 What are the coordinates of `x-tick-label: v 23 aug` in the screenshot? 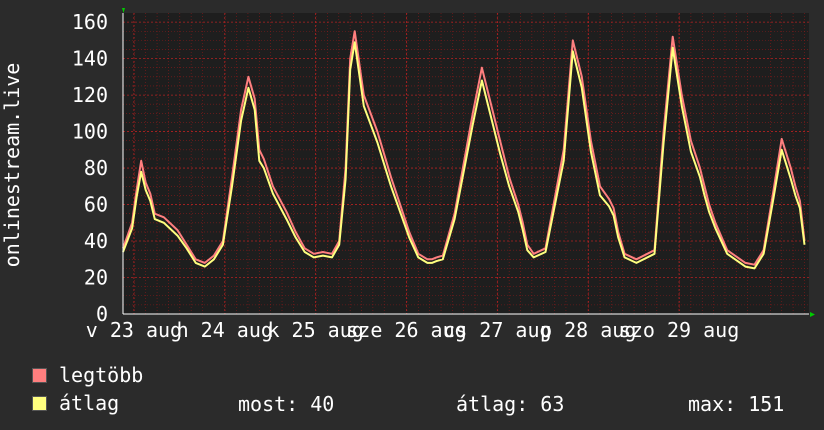 It's located at (134, 330).